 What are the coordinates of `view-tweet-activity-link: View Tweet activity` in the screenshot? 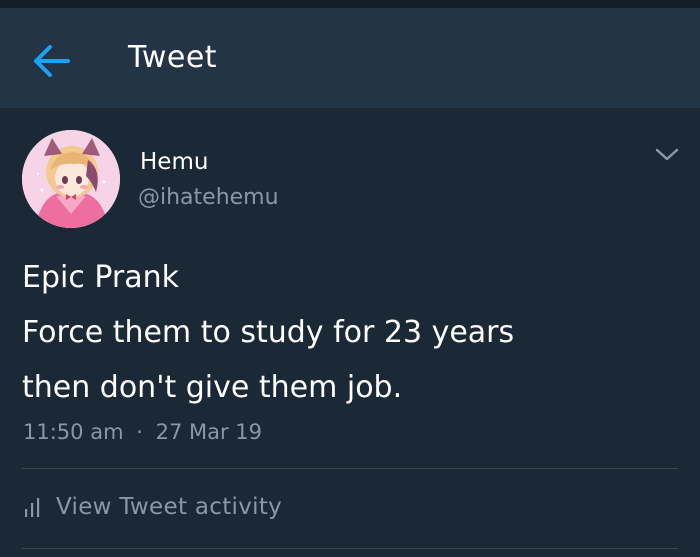 It's located at (152, 507).